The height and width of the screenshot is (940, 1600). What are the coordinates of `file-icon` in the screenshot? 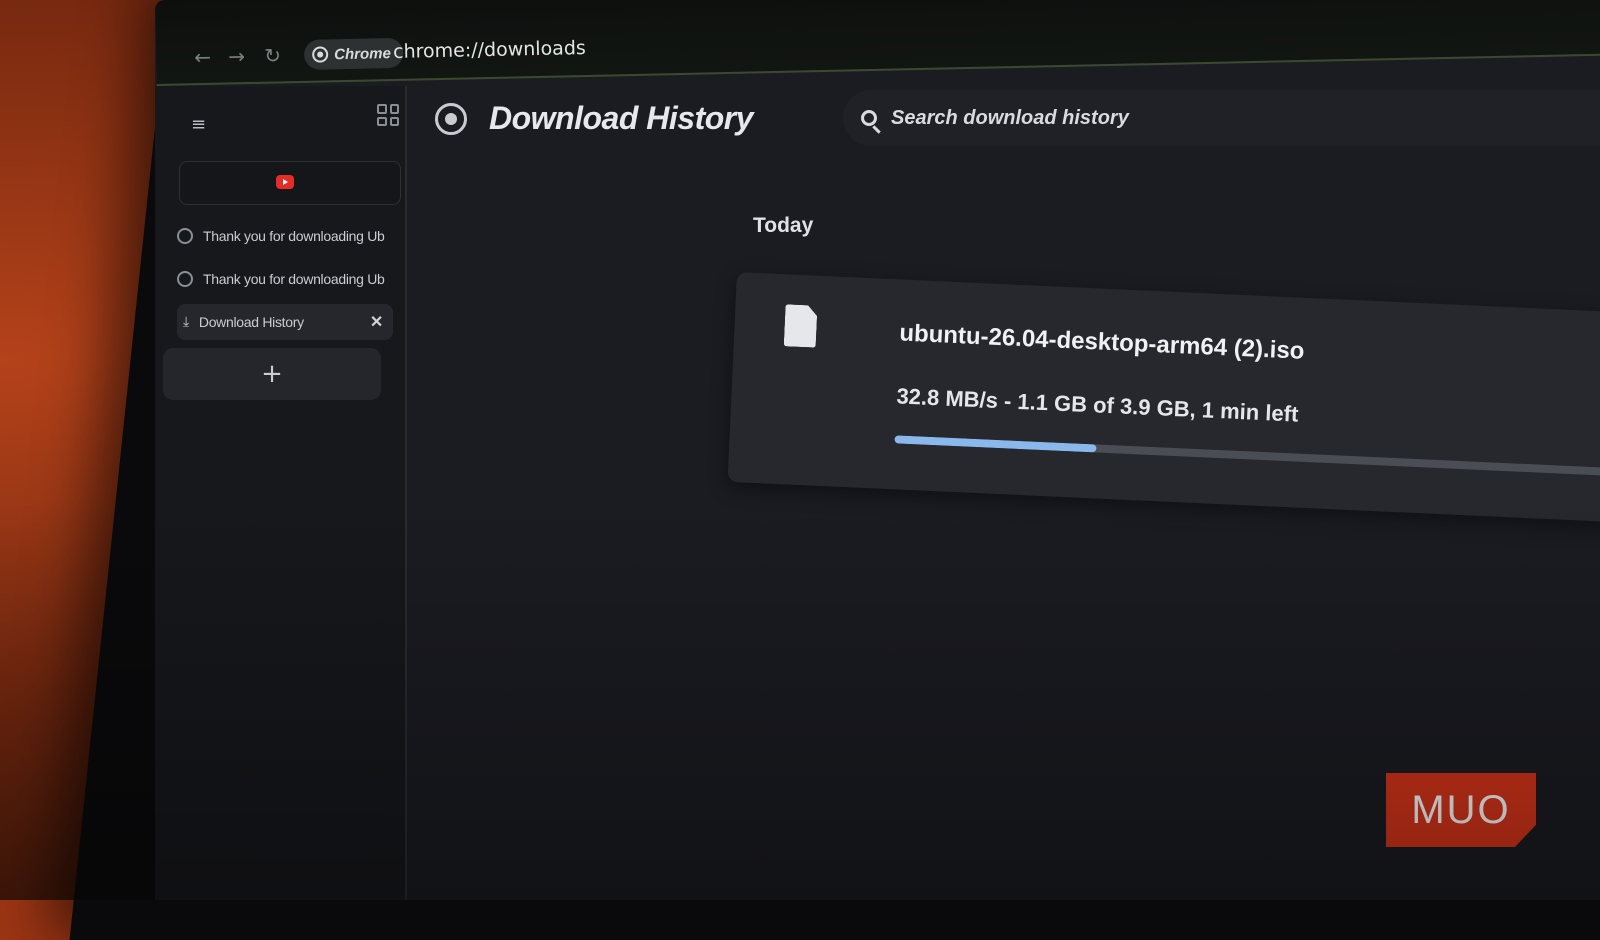 It's located at (801, 325).